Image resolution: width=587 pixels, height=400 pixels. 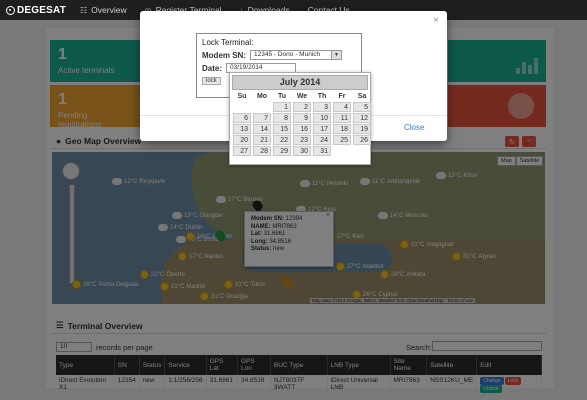 What do you see at coordinates (300, 82) in the screenshot?
I see `date-picker-month-title: July 2014` at bounding box center [300, 82].